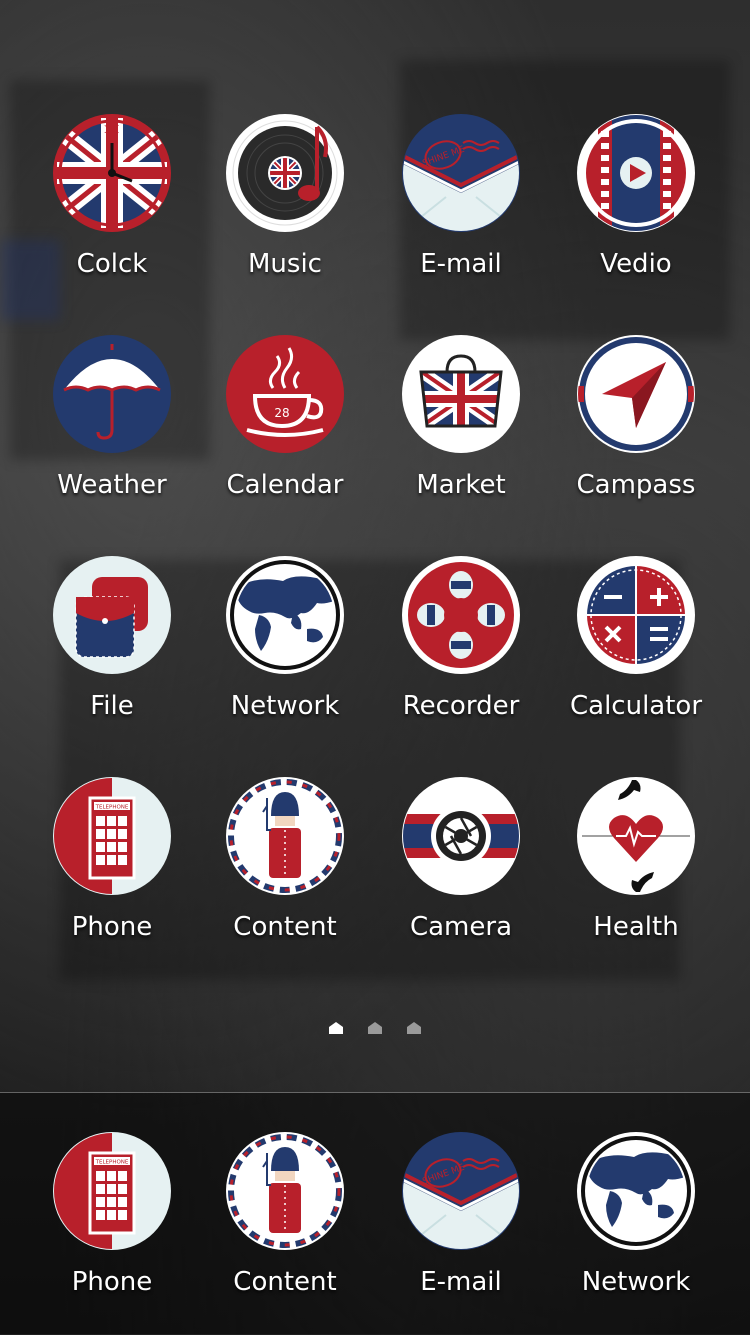  Describe the element at coordinates (112, 615) in the screenshot. I see `folder-pouch-icon` at that location.